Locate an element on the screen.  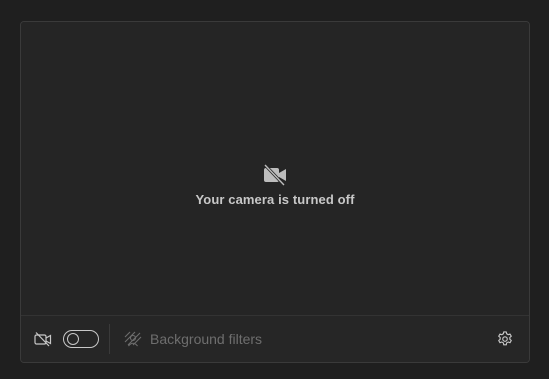
camera-toggle is located at coordinates (81, 339).